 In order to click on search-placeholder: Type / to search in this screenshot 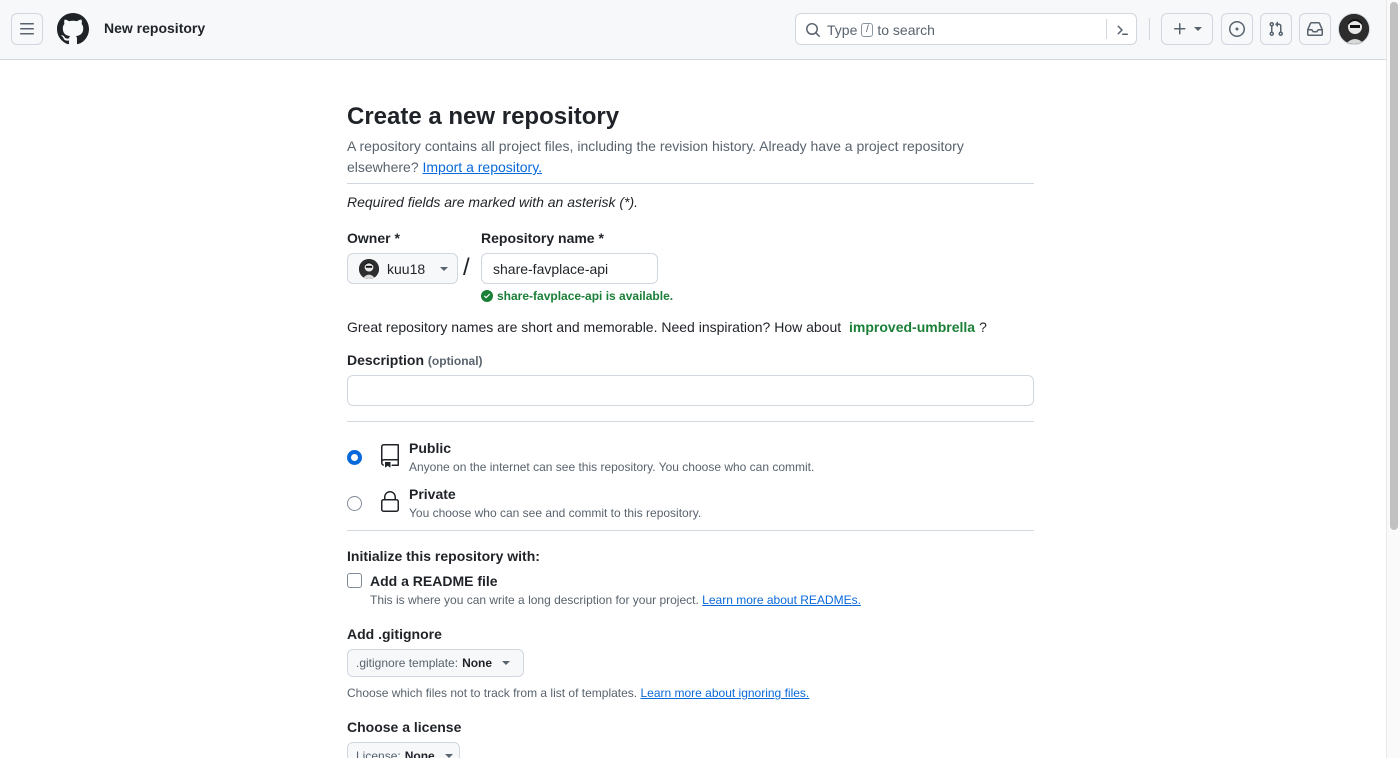, I will do `click(881, 30)`.